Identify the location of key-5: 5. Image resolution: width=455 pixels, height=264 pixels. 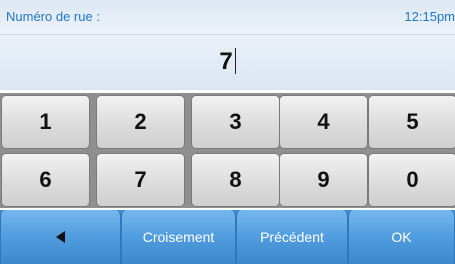
(411, 122).